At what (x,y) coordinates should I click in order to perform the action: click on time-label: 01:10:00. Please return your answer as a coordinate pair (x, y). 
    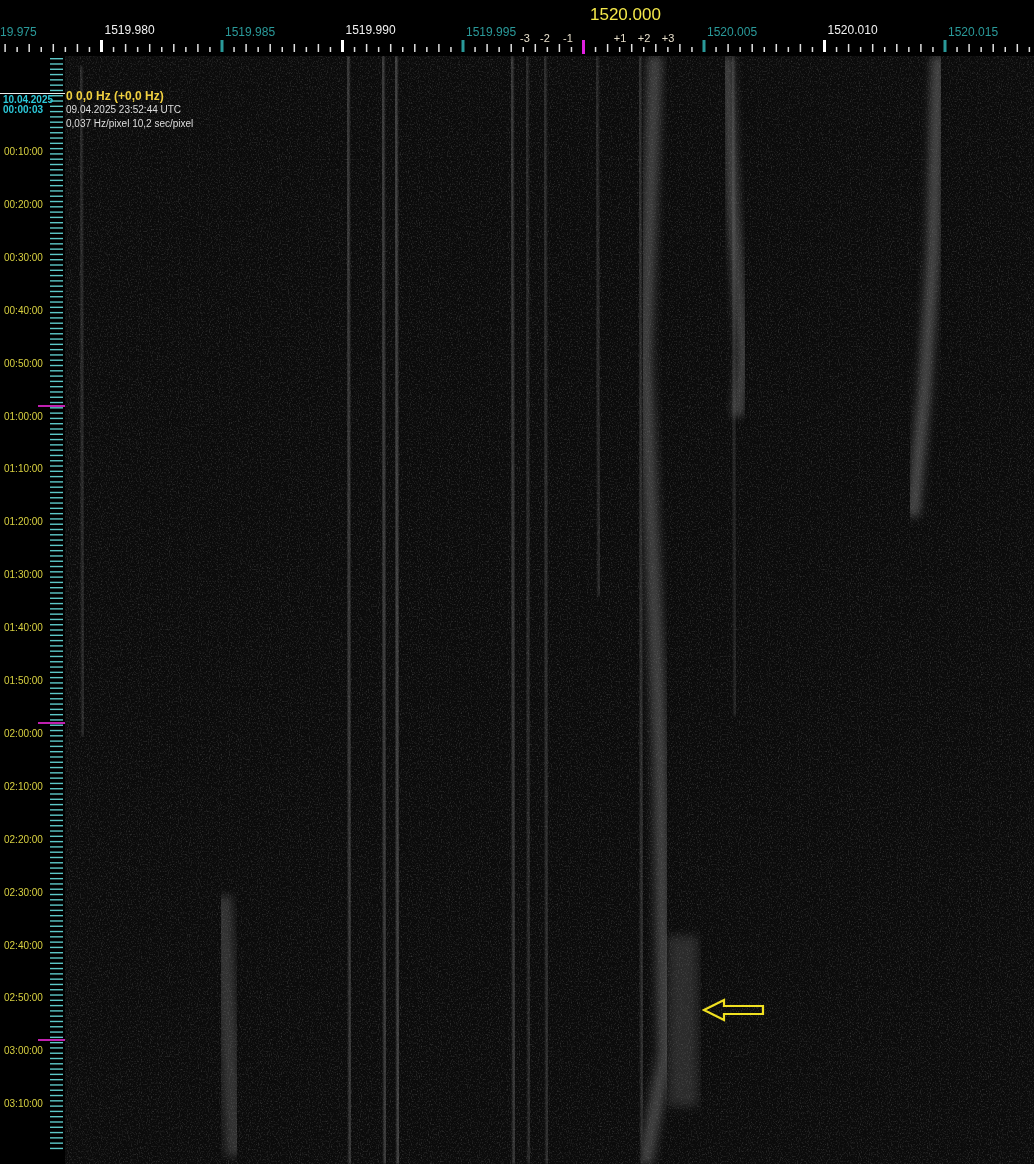
    Looking at the image, I should click on (23, 469).